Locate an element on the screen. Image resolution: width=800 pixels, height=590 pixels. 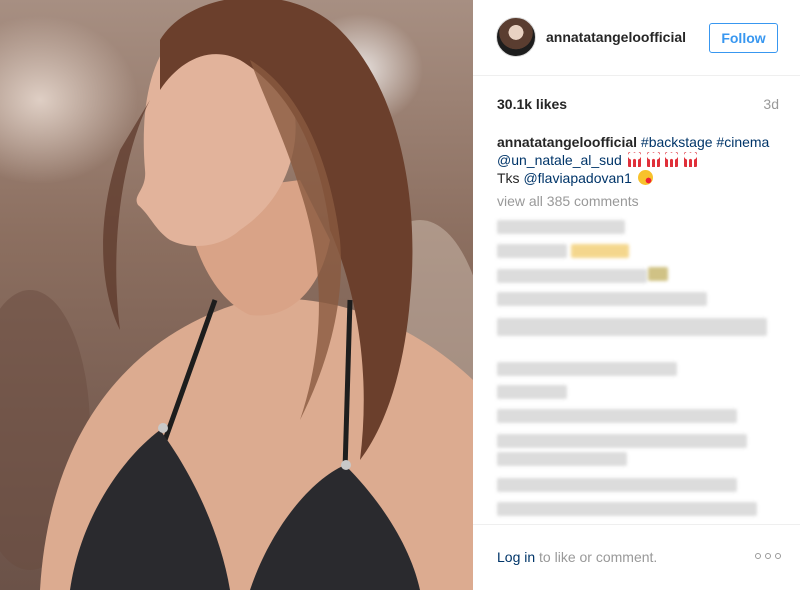
mention-un-natale-al-sud: @un_natale_al_sud is located at coordinates (559, 160).